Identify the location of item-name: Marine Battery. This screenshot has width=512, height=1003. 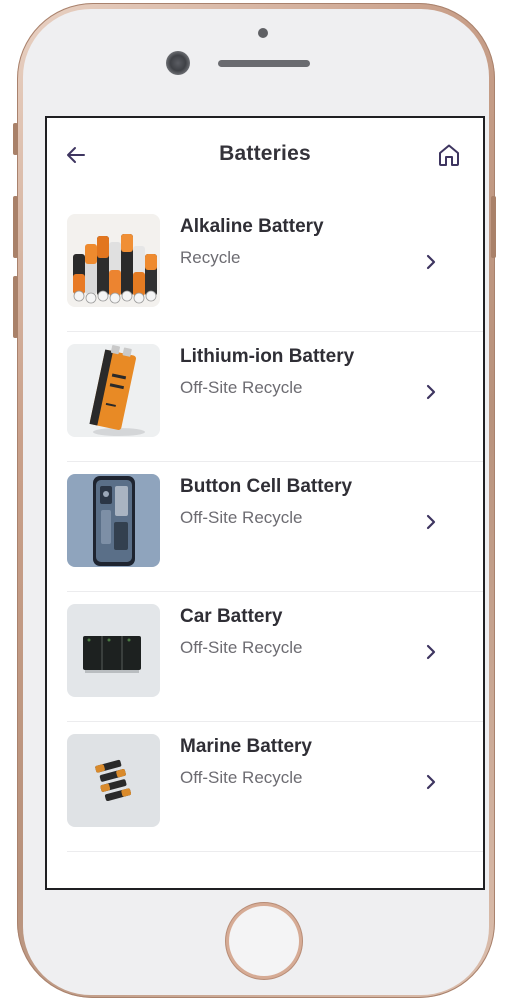
(246, 746).